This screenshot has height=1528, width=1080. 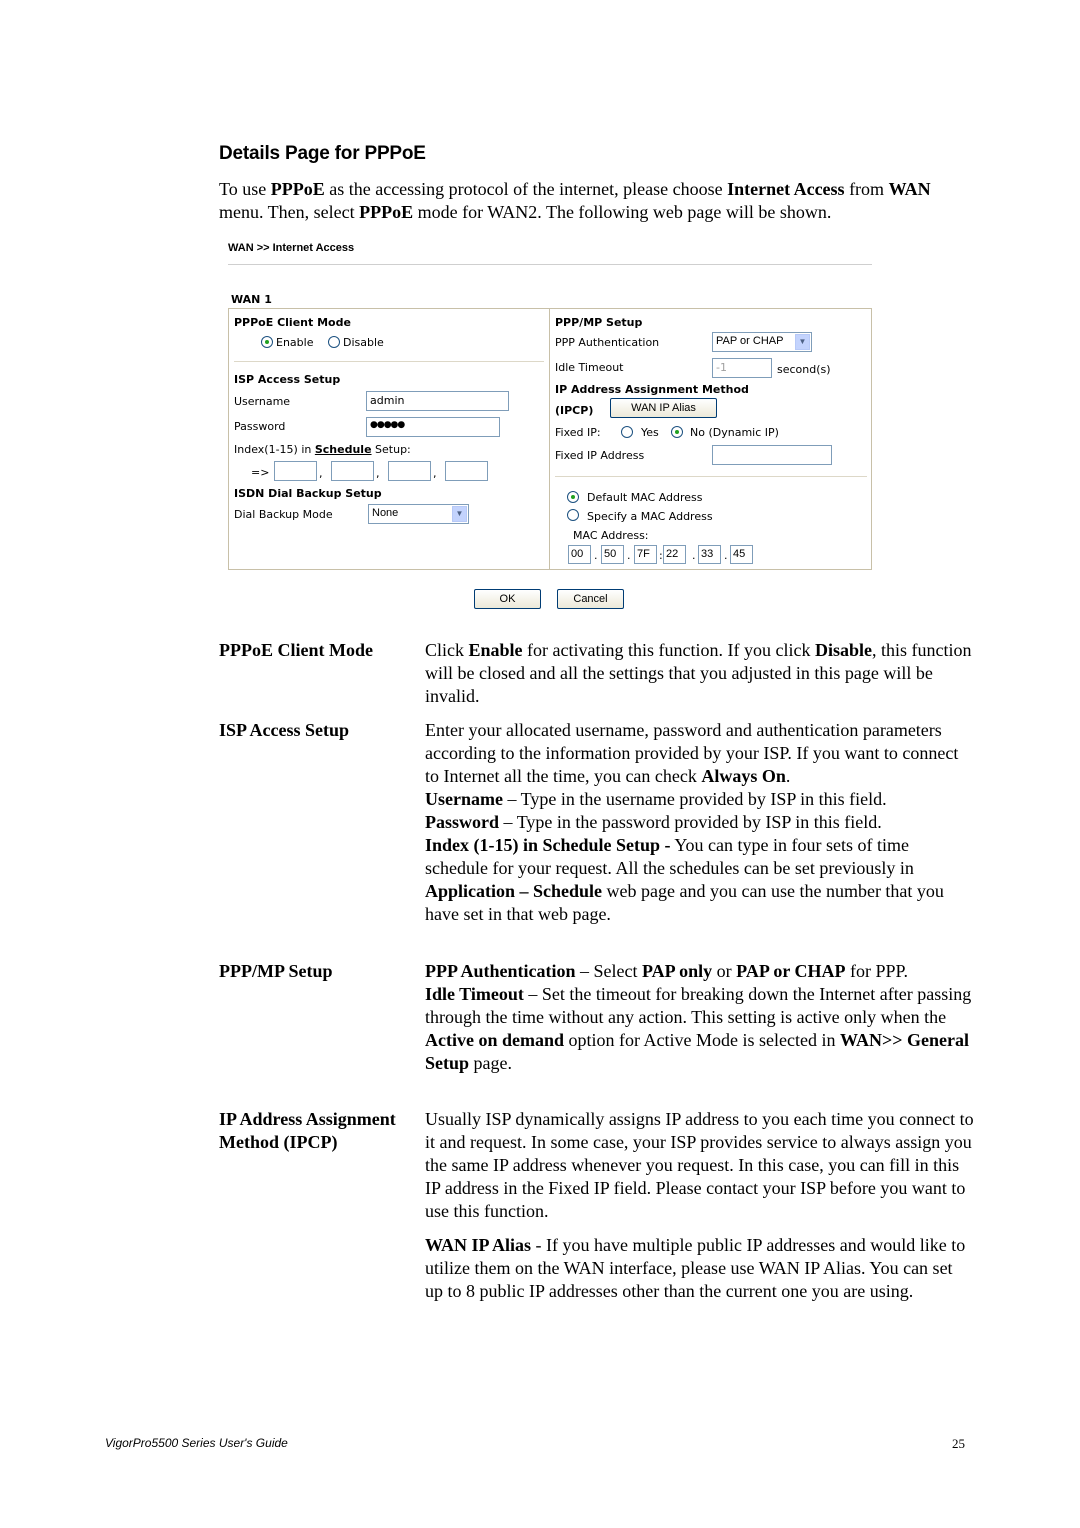 I want to click on wan-label: WAN 1, so click(x=251, y=299).